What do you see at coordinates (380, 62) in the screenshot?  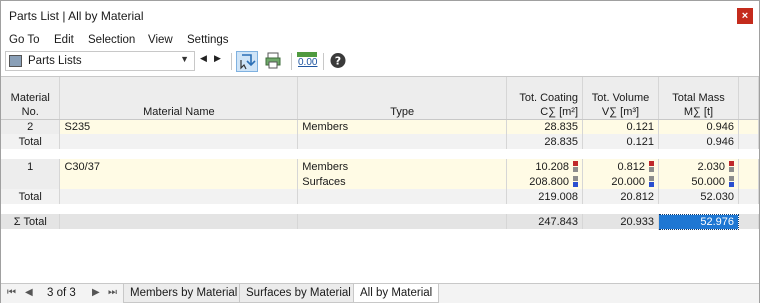 I see `toolbar: Parts Lists ▼ ◀ ▶ 0.00 ?` at bounding box center [380, 62].